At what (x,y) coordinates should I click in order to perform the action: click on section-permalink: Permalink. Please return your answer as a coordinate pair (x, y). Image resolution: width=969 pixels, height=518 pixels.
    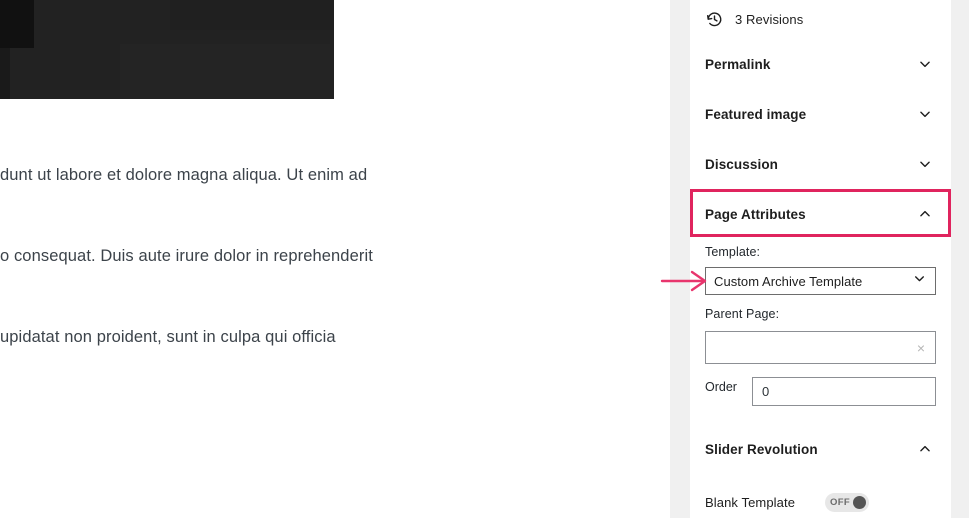
    Looking at the image, I should click on (820, 64).